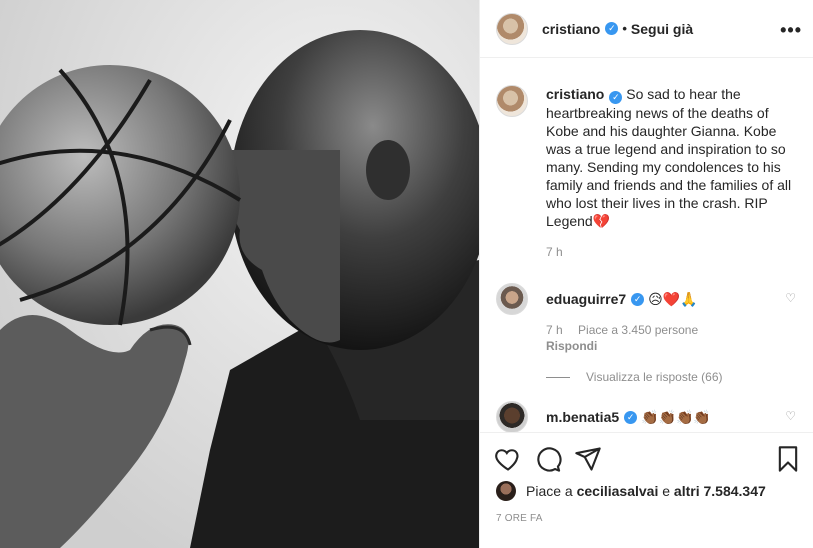 This screenshot has height=548, width=813. Describe the element at coordinates (618, 491) in the screenshot. I see `liker-username: ceciliasalvai` at that location.